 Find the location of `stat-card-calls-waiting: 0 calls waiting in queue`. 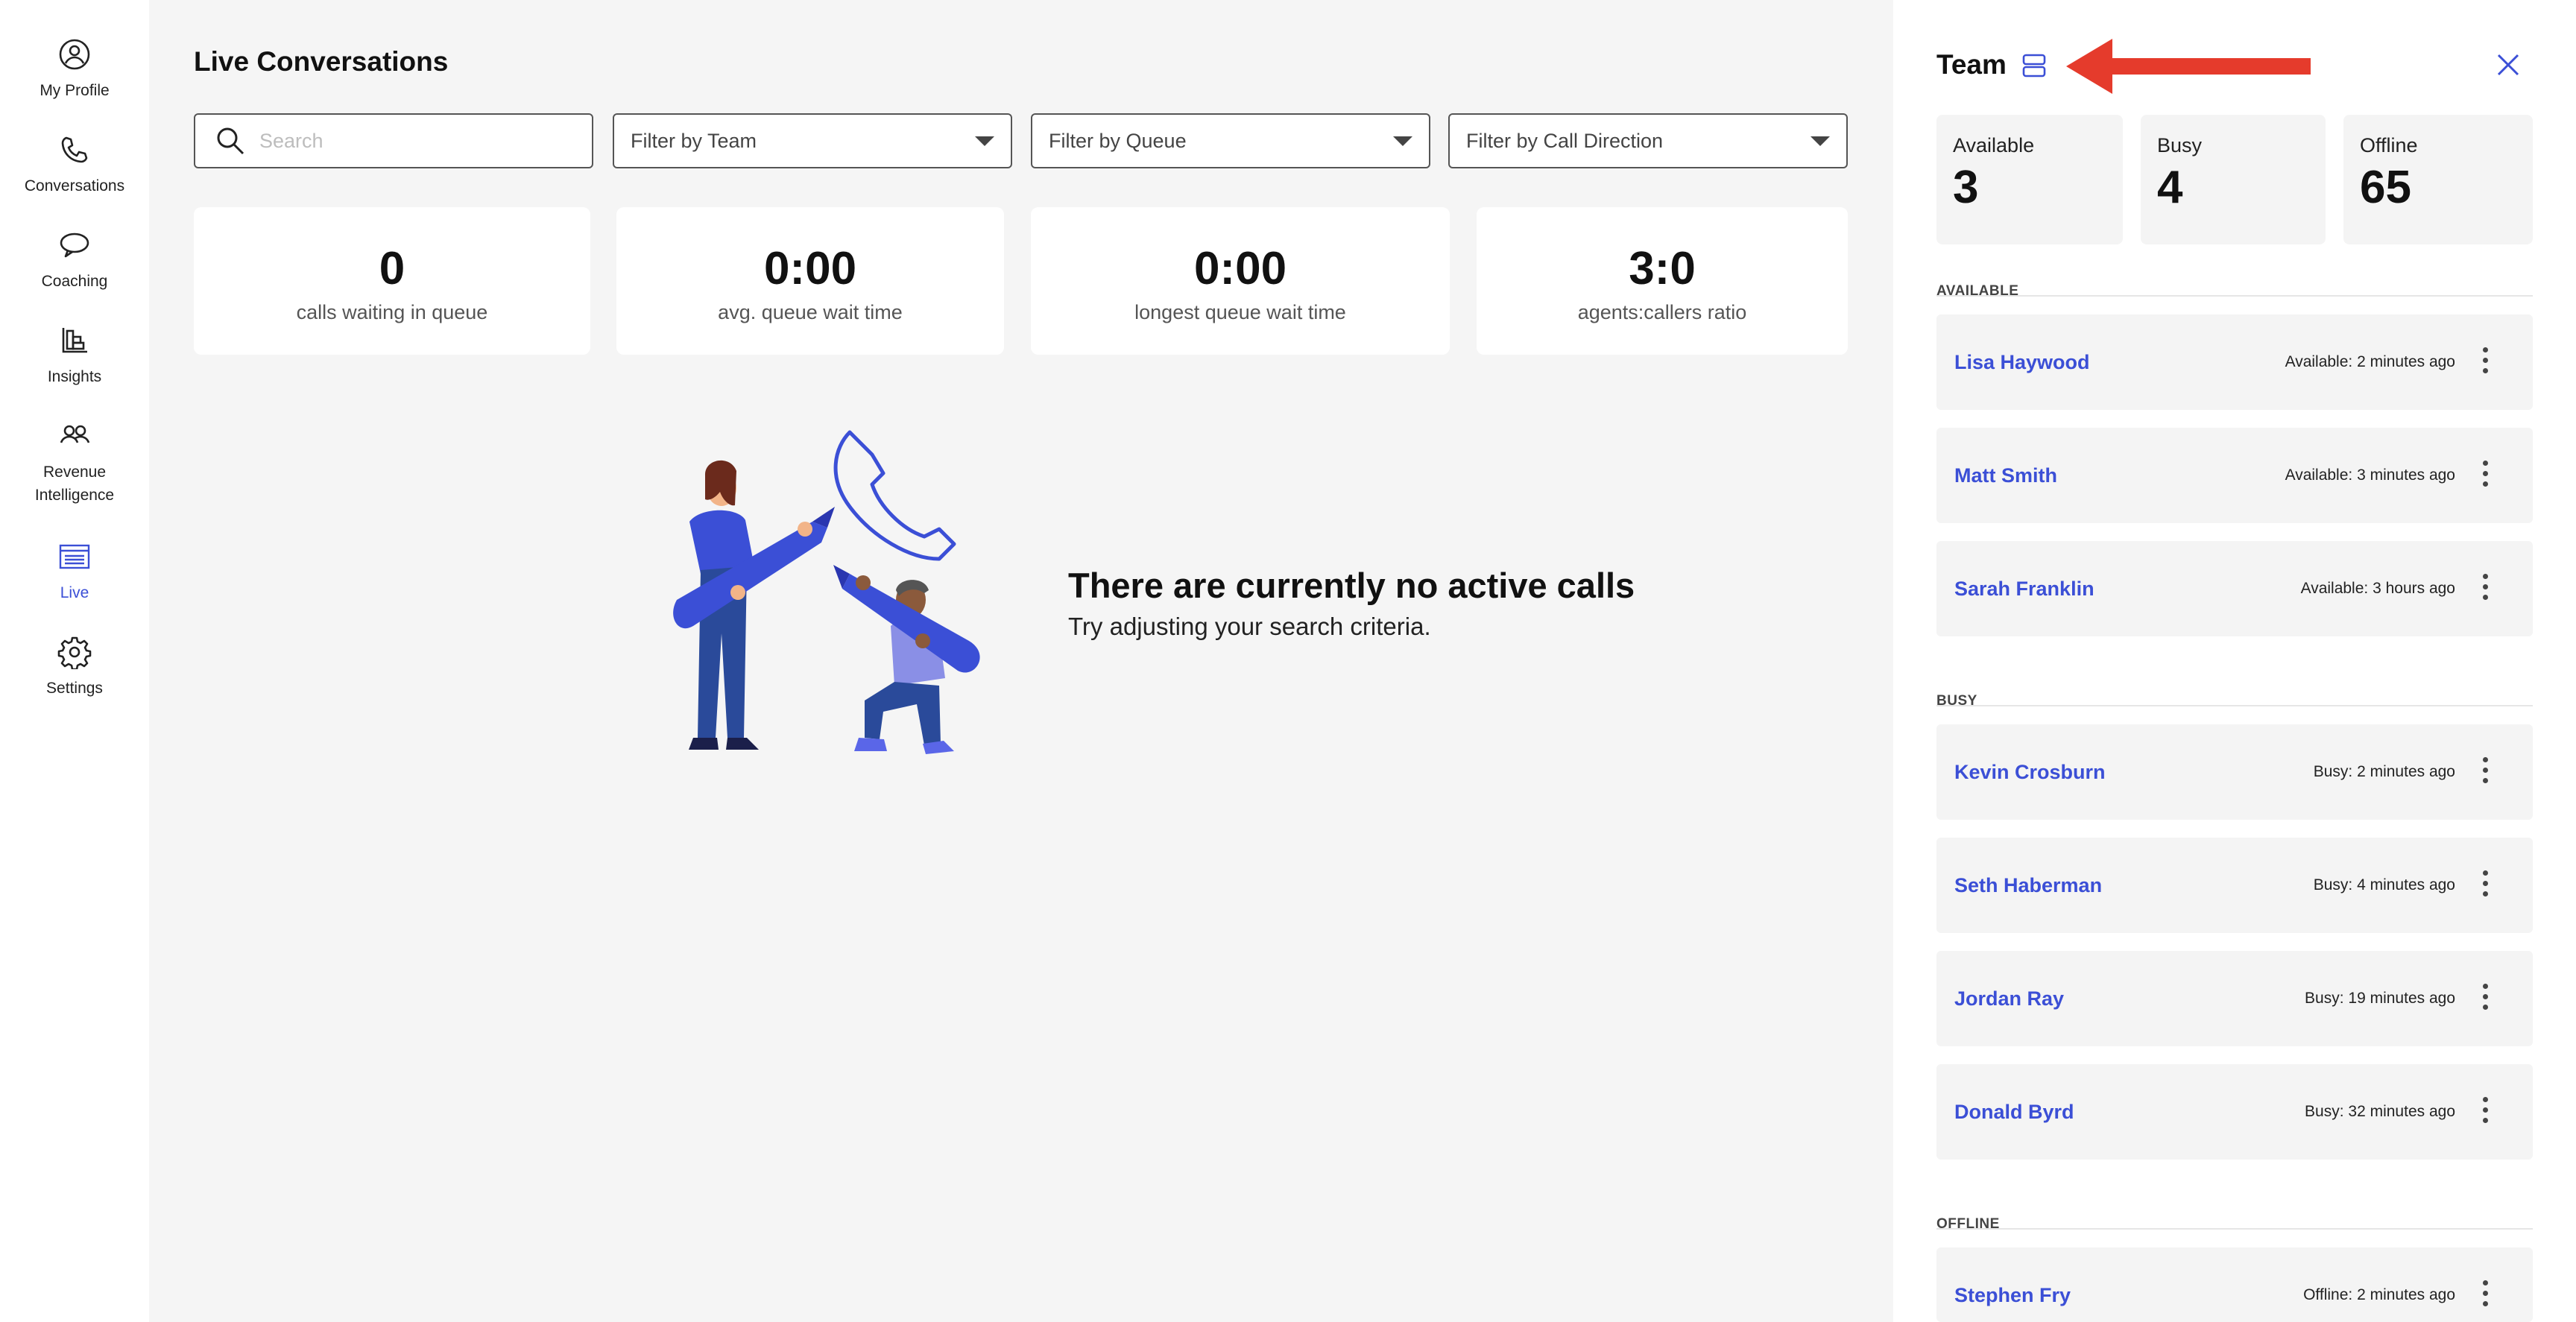

stat-card-calls-waiting: 0 calls waiting in queue is located at coordinates (392, 281).